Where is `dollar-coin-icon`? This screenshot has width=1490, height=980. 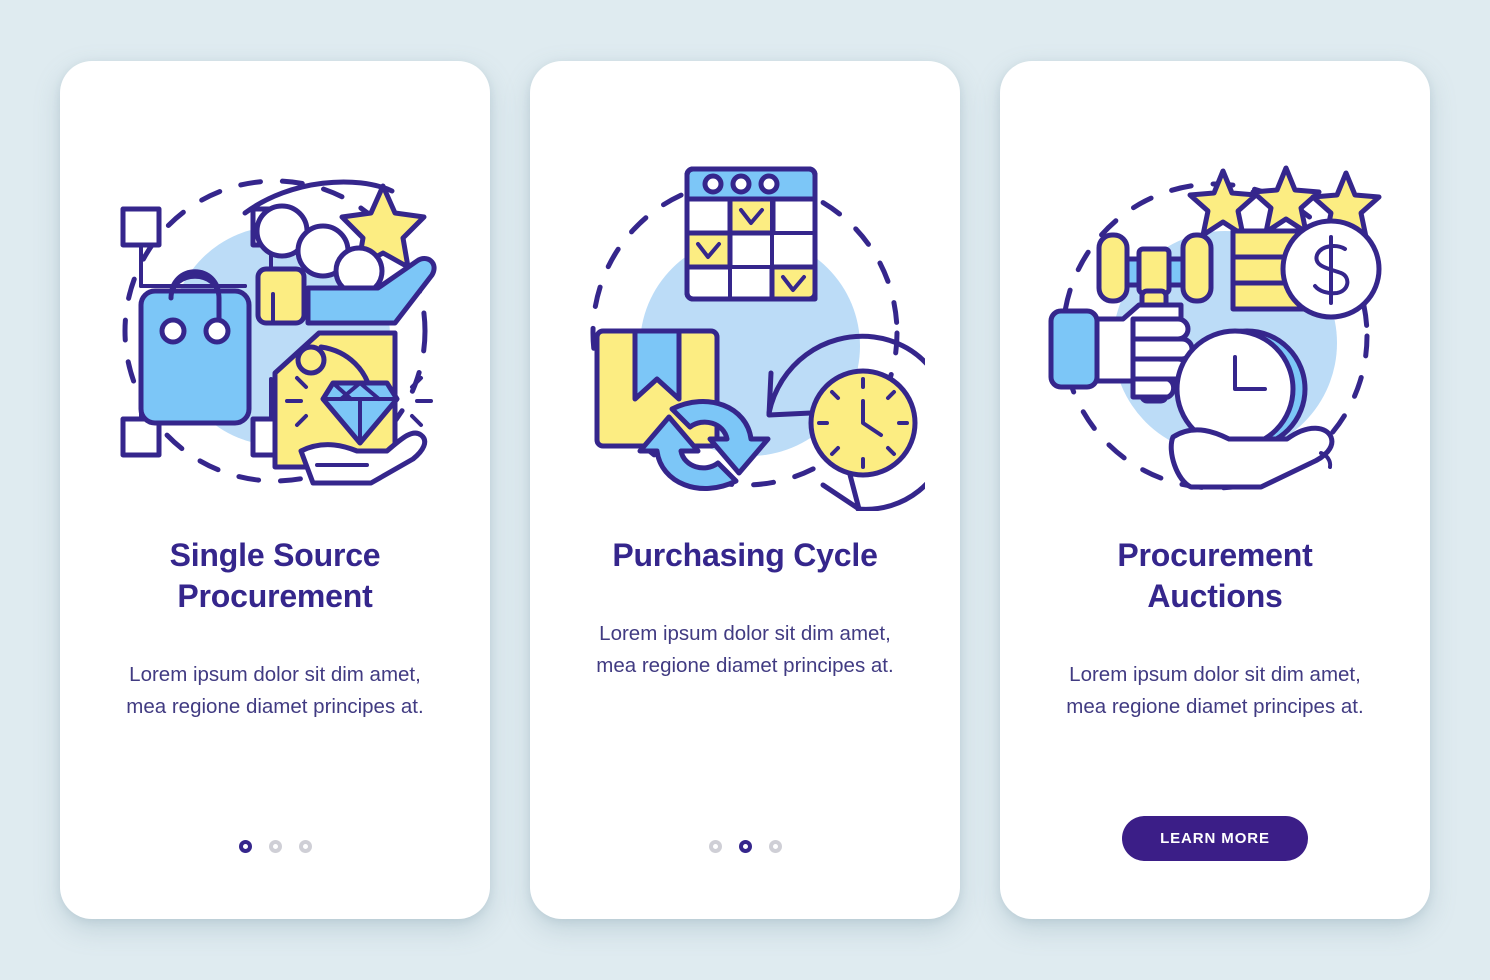 dollar-coin-icon is located at coordinates (1331, 269).